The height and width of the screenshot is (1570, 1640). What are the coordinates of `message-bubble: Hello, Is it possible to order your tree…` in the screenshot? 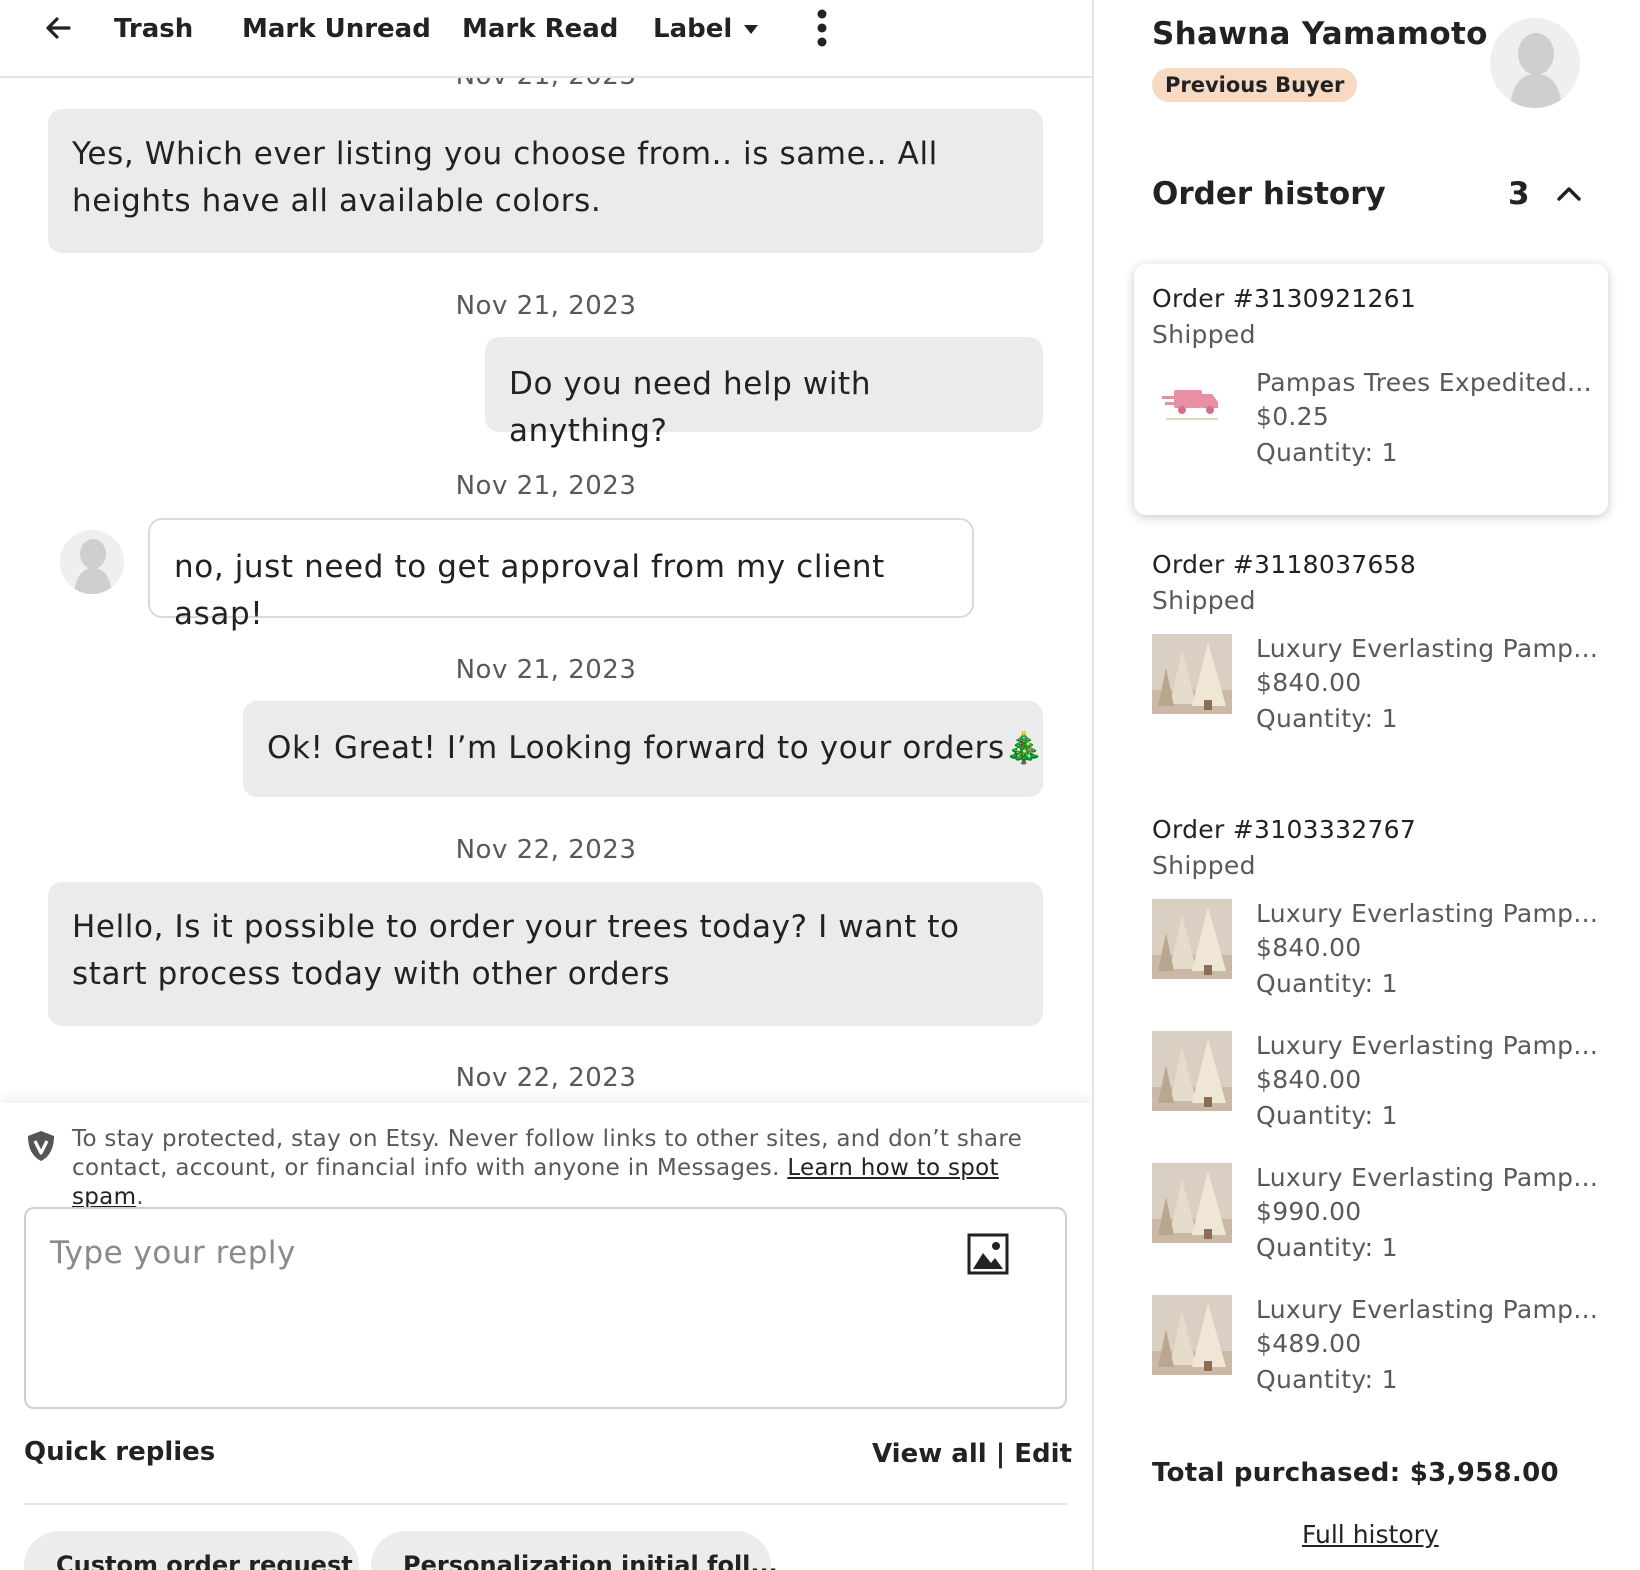 It's located at (545, 954).